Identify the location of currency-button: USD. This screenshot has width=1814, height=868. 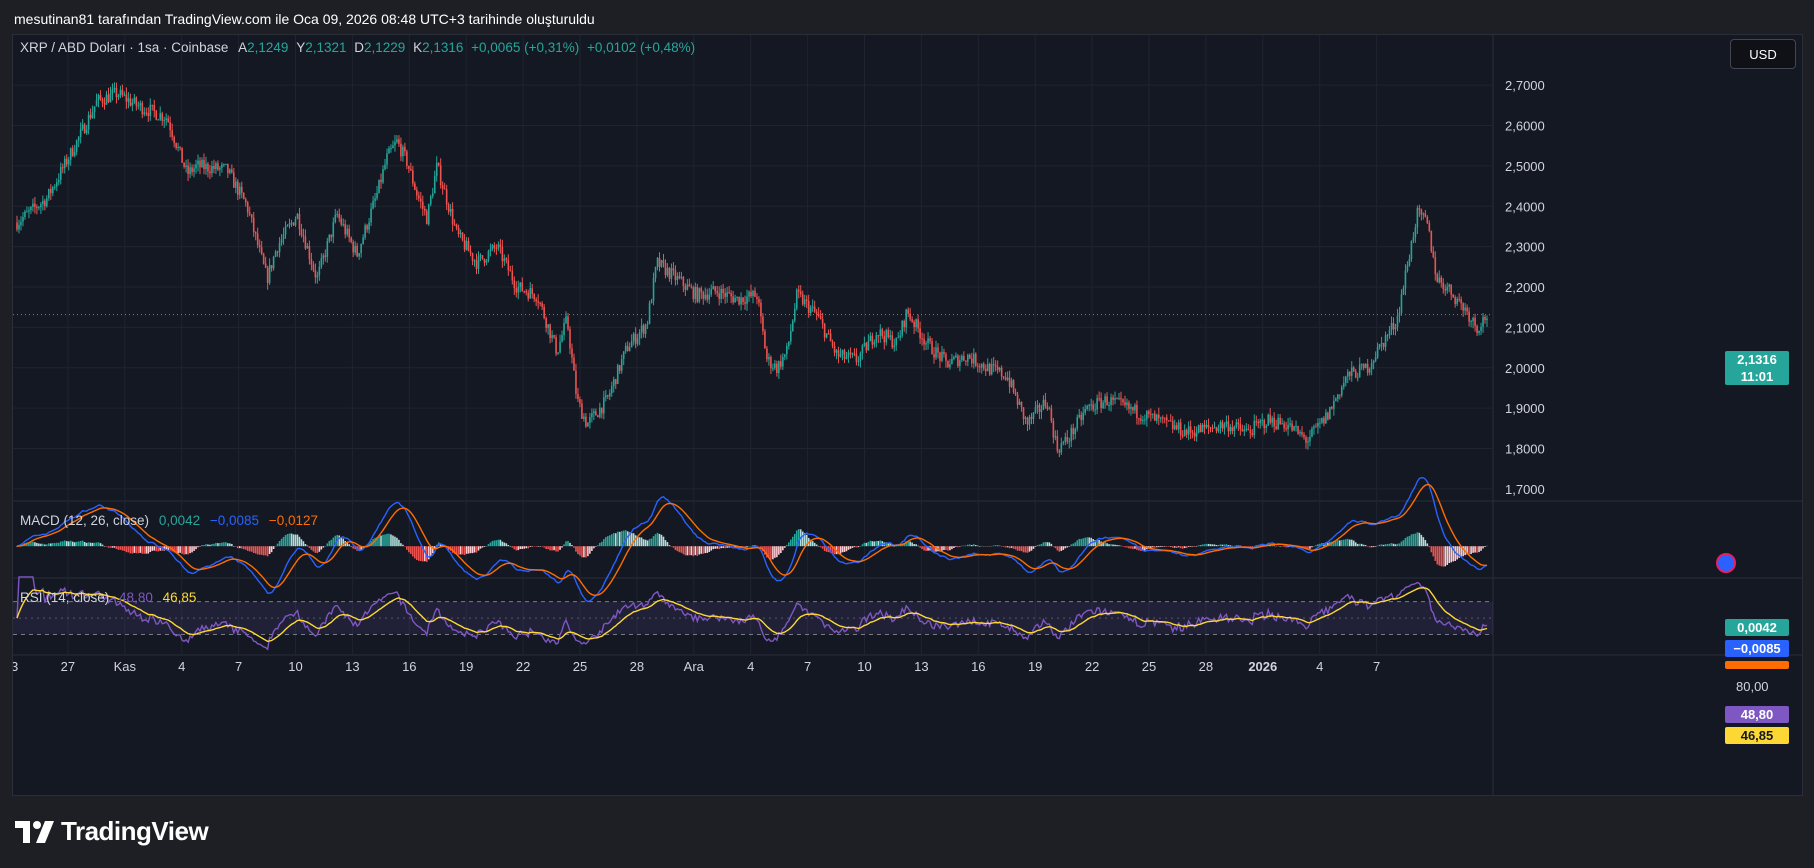
(1763, 54).